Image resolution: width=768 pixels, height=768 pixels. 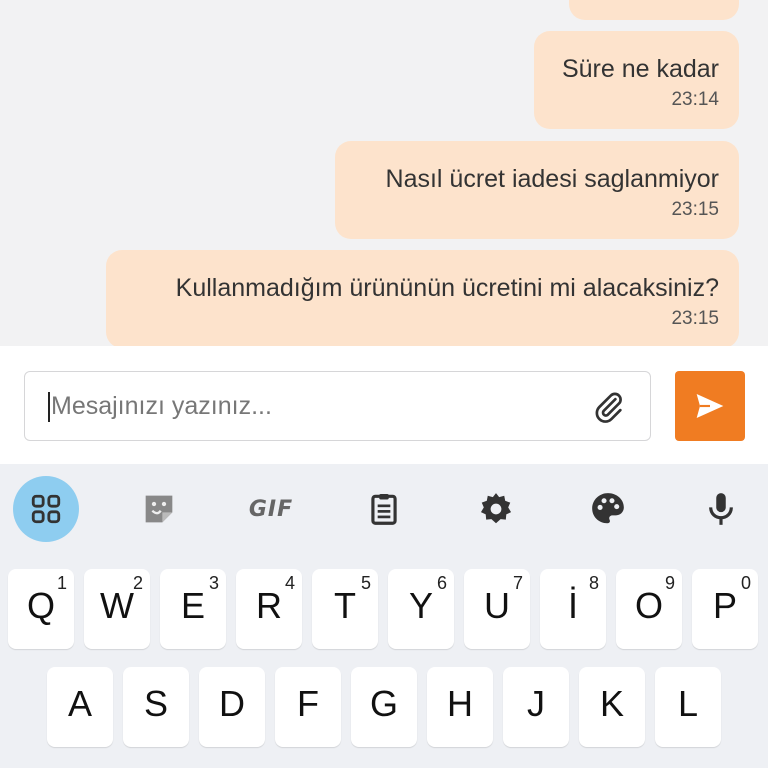 I want to click on key-hint: 5, so click(x=365, y=583).